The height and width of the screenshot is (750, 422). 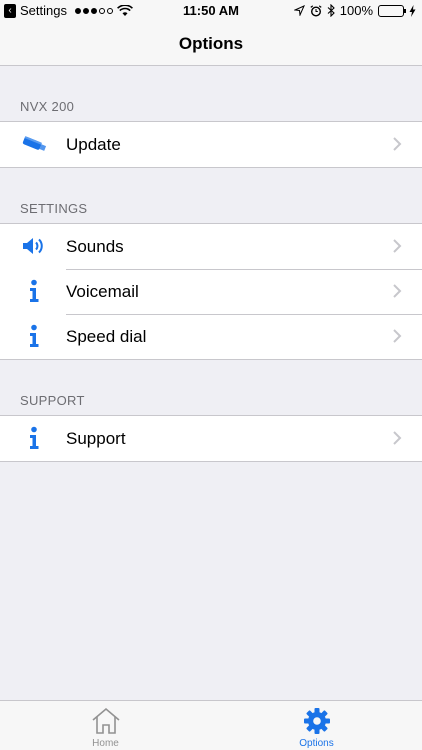 What do you see at coordinates (95, 246) in the screenshot?
I see `row-sounds-label: Sounds` at bounding box center [95, 246].